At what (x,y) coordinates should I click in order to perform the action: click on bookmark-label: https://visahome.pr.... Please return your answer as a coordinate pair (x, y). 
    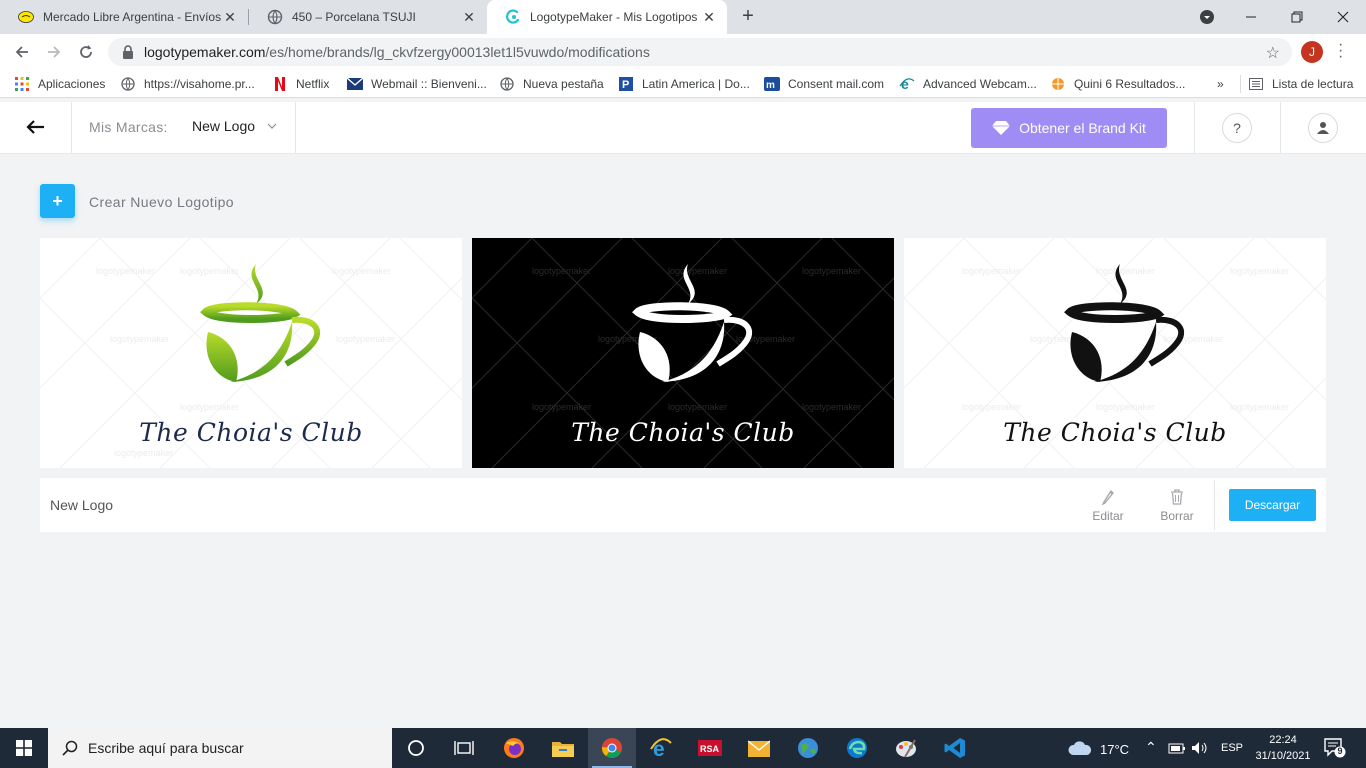
    Looking at the image, I should click on (199, 84).